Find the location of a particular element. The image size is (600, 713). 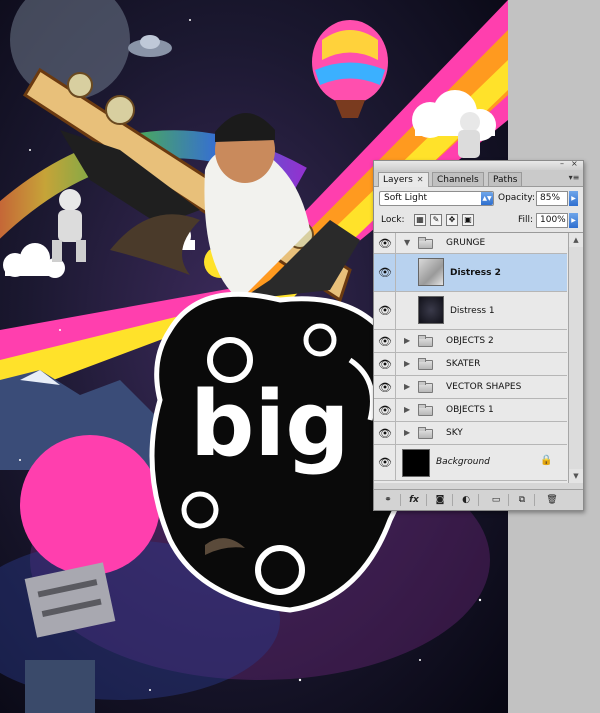

layer-row-objects-1: 👁 ▶ OBJECTS 1 is located at coordinates (470, 410).